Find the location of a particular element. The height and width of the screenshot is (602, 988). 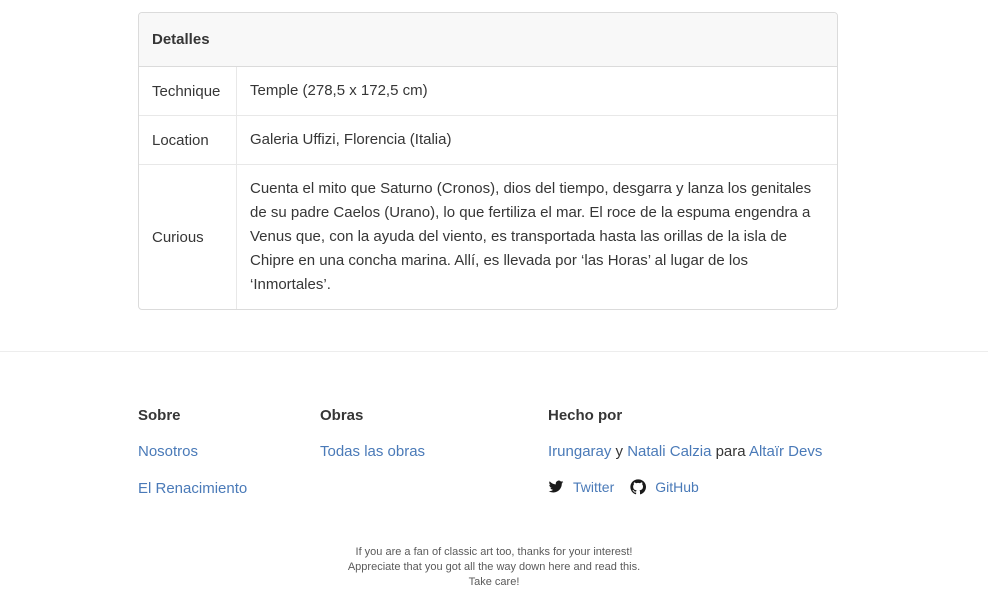

footer-title-obras: Obras is located at coordinates (342, 415).